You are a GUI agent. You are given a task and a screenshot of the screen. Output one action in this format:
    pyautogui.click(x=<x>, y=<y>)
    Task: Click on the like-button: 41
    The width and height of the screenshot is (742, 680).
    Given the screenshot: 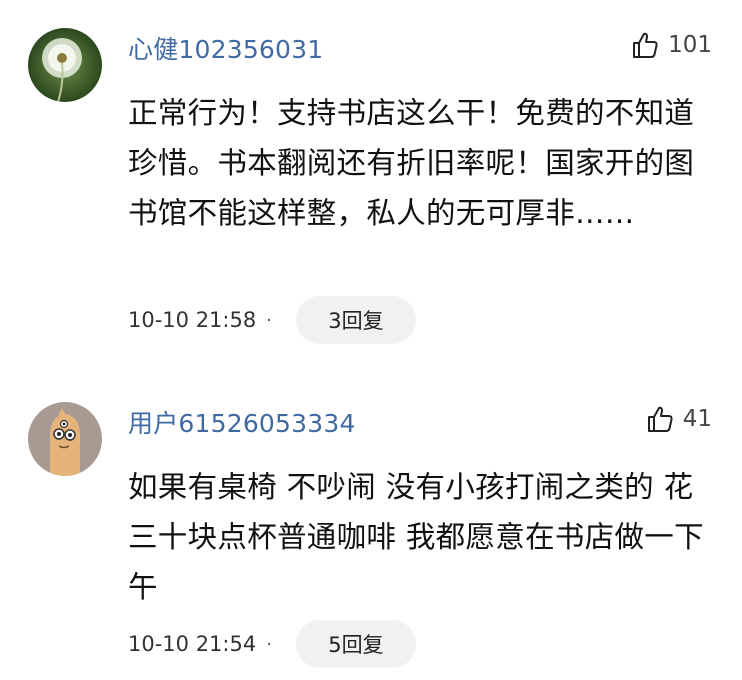 What is the action you would take?
    pyautogui.click(x=678, y=419)
    